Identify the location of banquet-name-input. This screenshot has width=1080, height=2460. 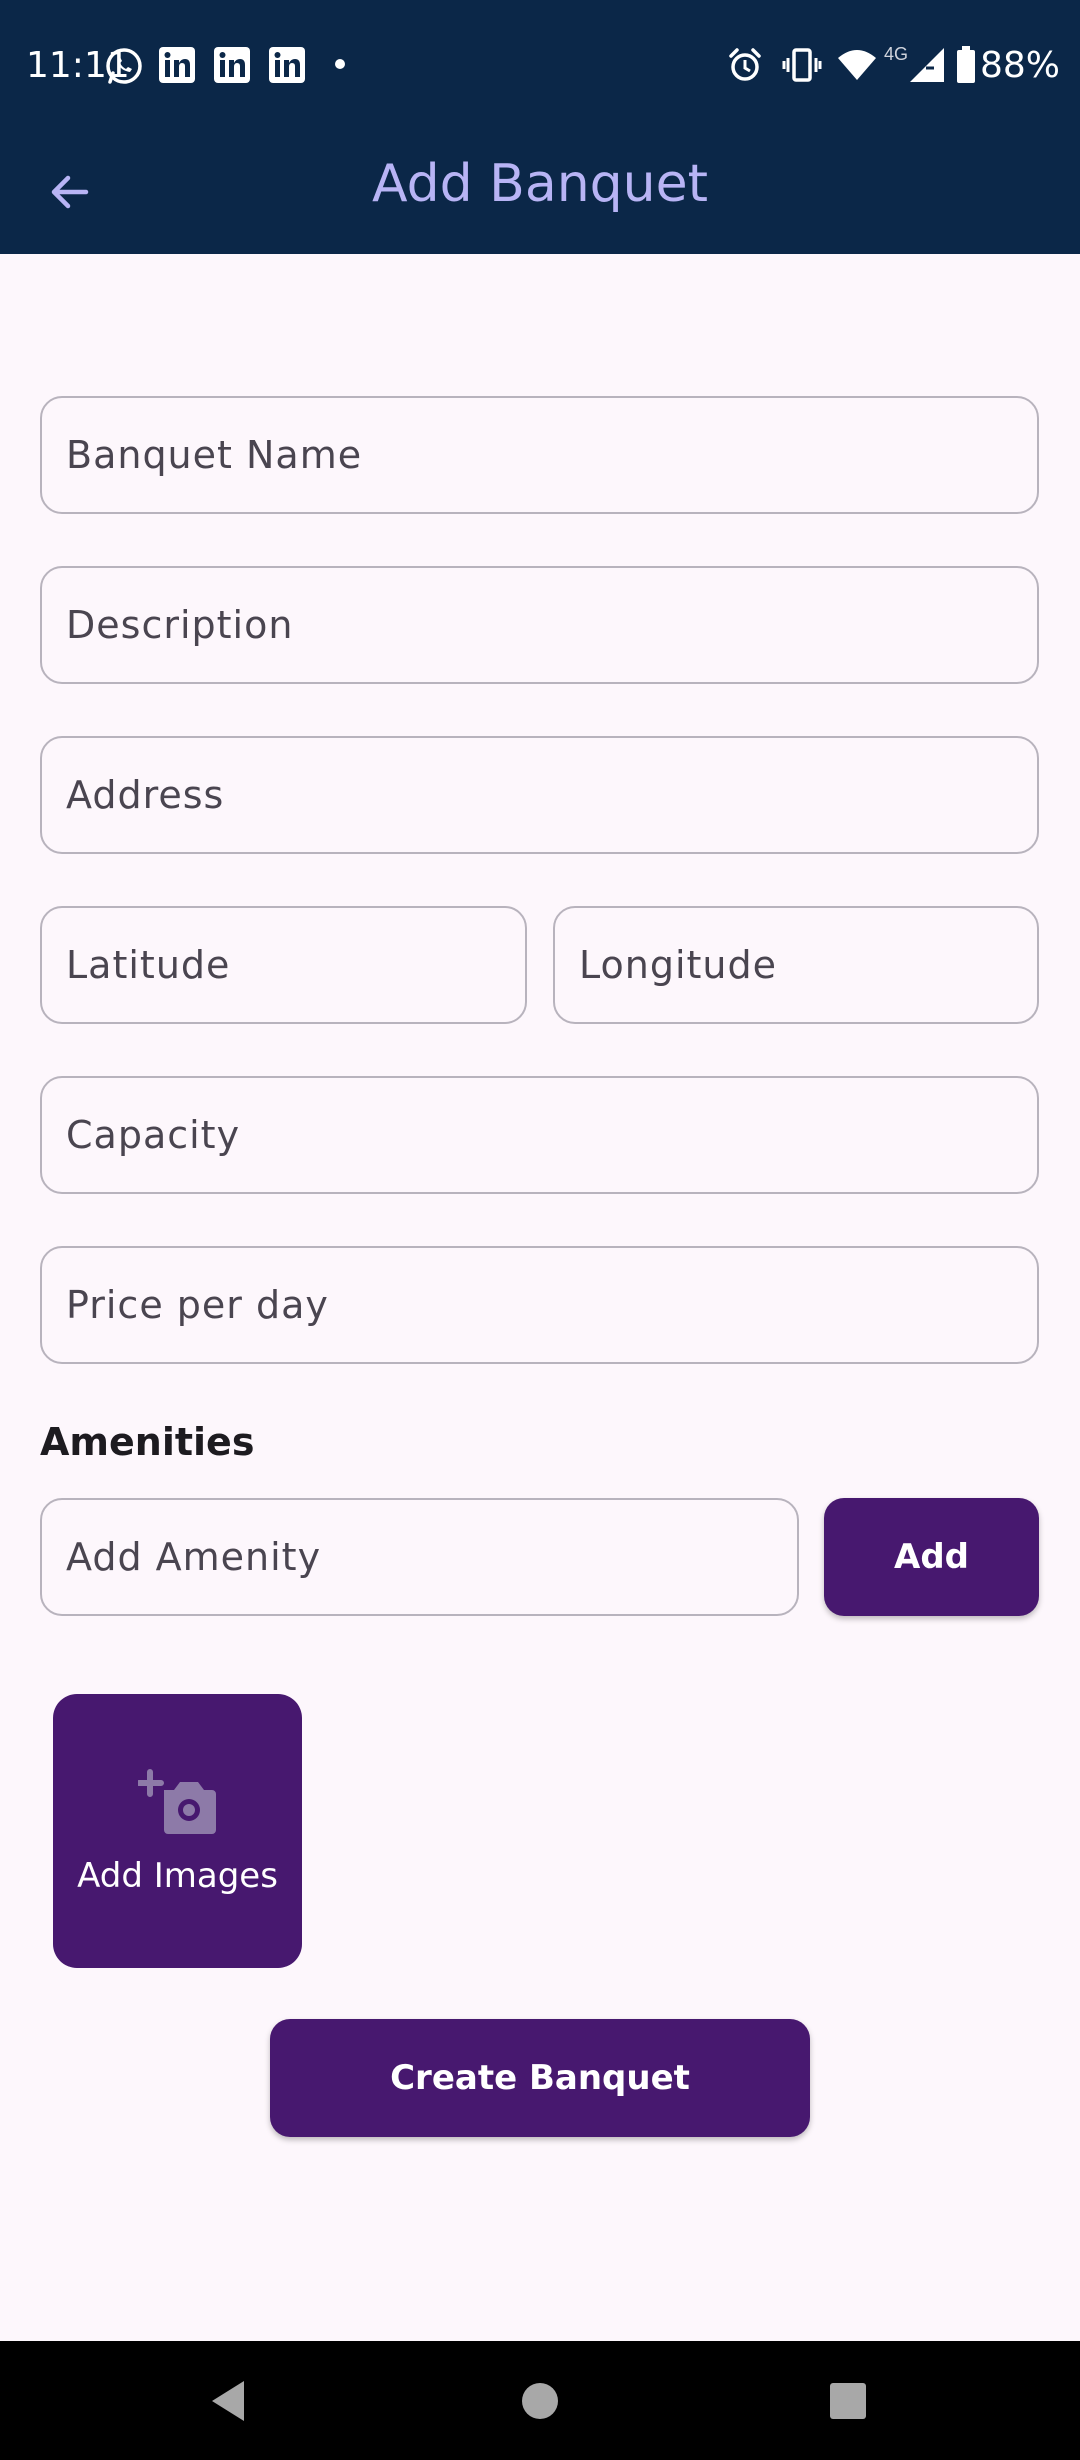
(539, 455).